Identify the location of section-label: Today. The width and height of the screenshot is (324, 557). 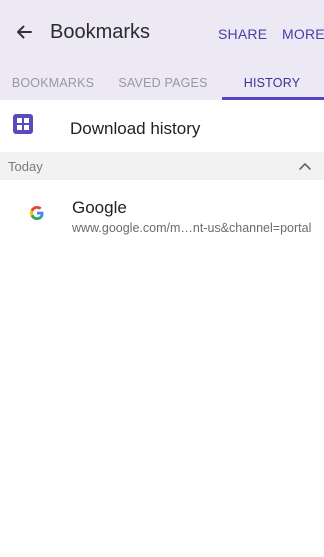
(25, 166).